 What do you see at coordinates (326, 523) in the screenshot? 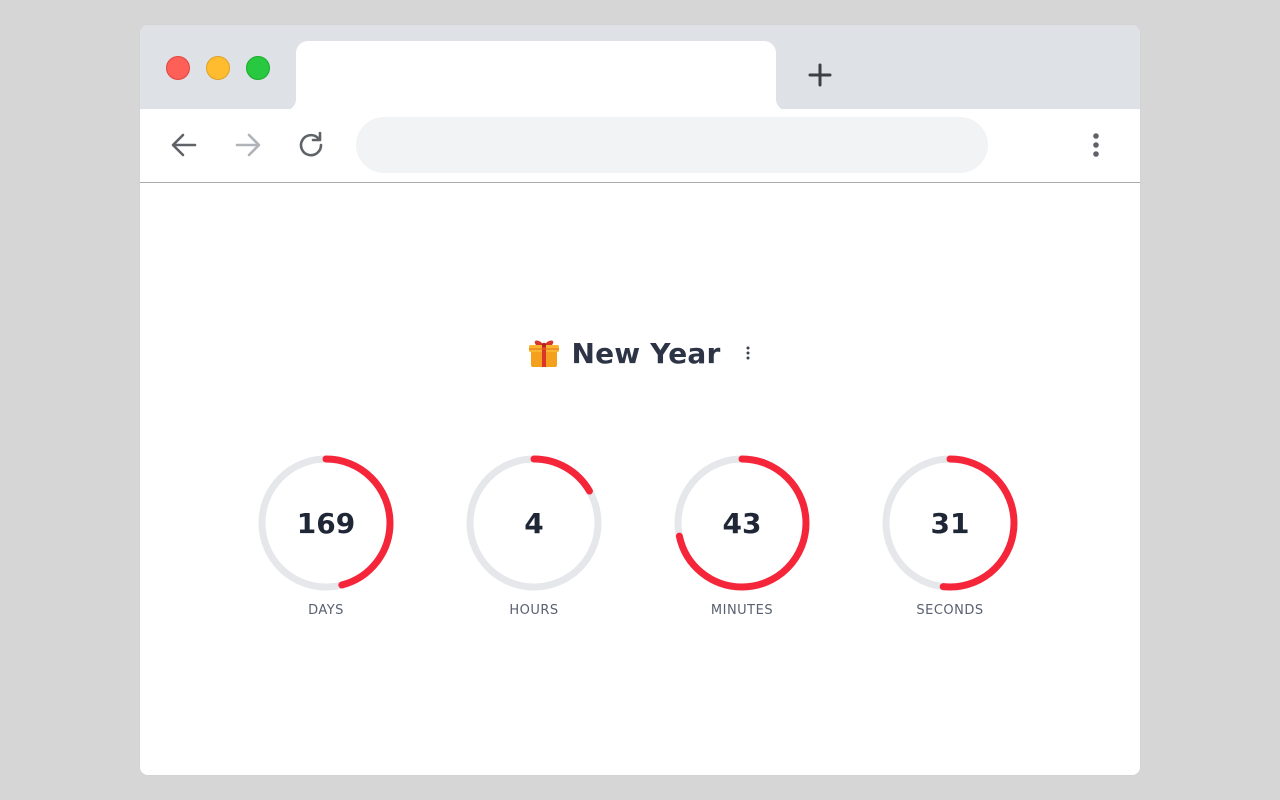
I see `days-value: 169` at bounding box center [326, 523].